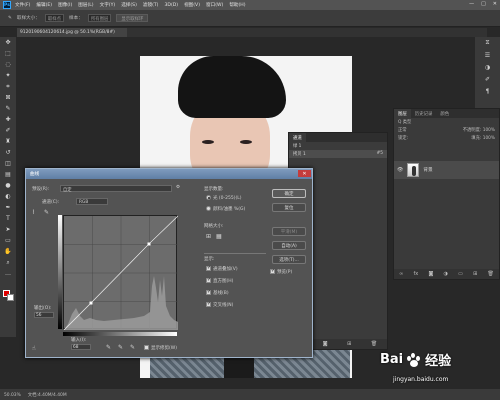  I want to click on layer-row-background: 👁 背景, so click(446, 170).